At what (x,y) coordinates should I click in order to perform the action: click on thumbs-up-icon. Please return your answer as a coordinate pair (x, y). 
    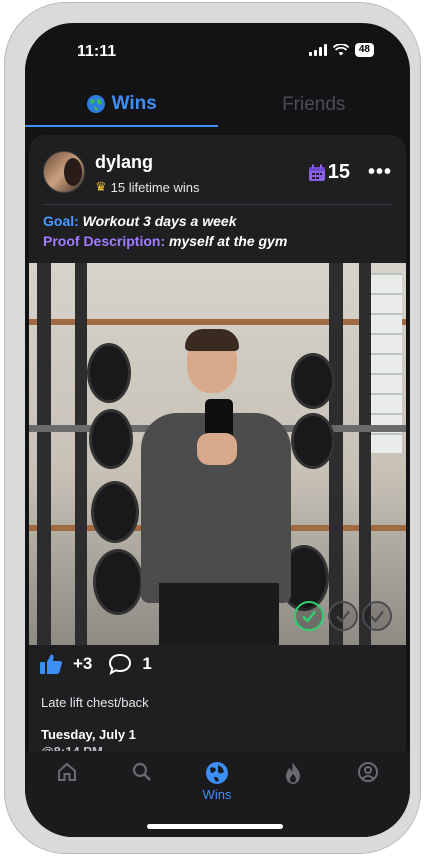
    Looking at the image, I should click on (51, 664).